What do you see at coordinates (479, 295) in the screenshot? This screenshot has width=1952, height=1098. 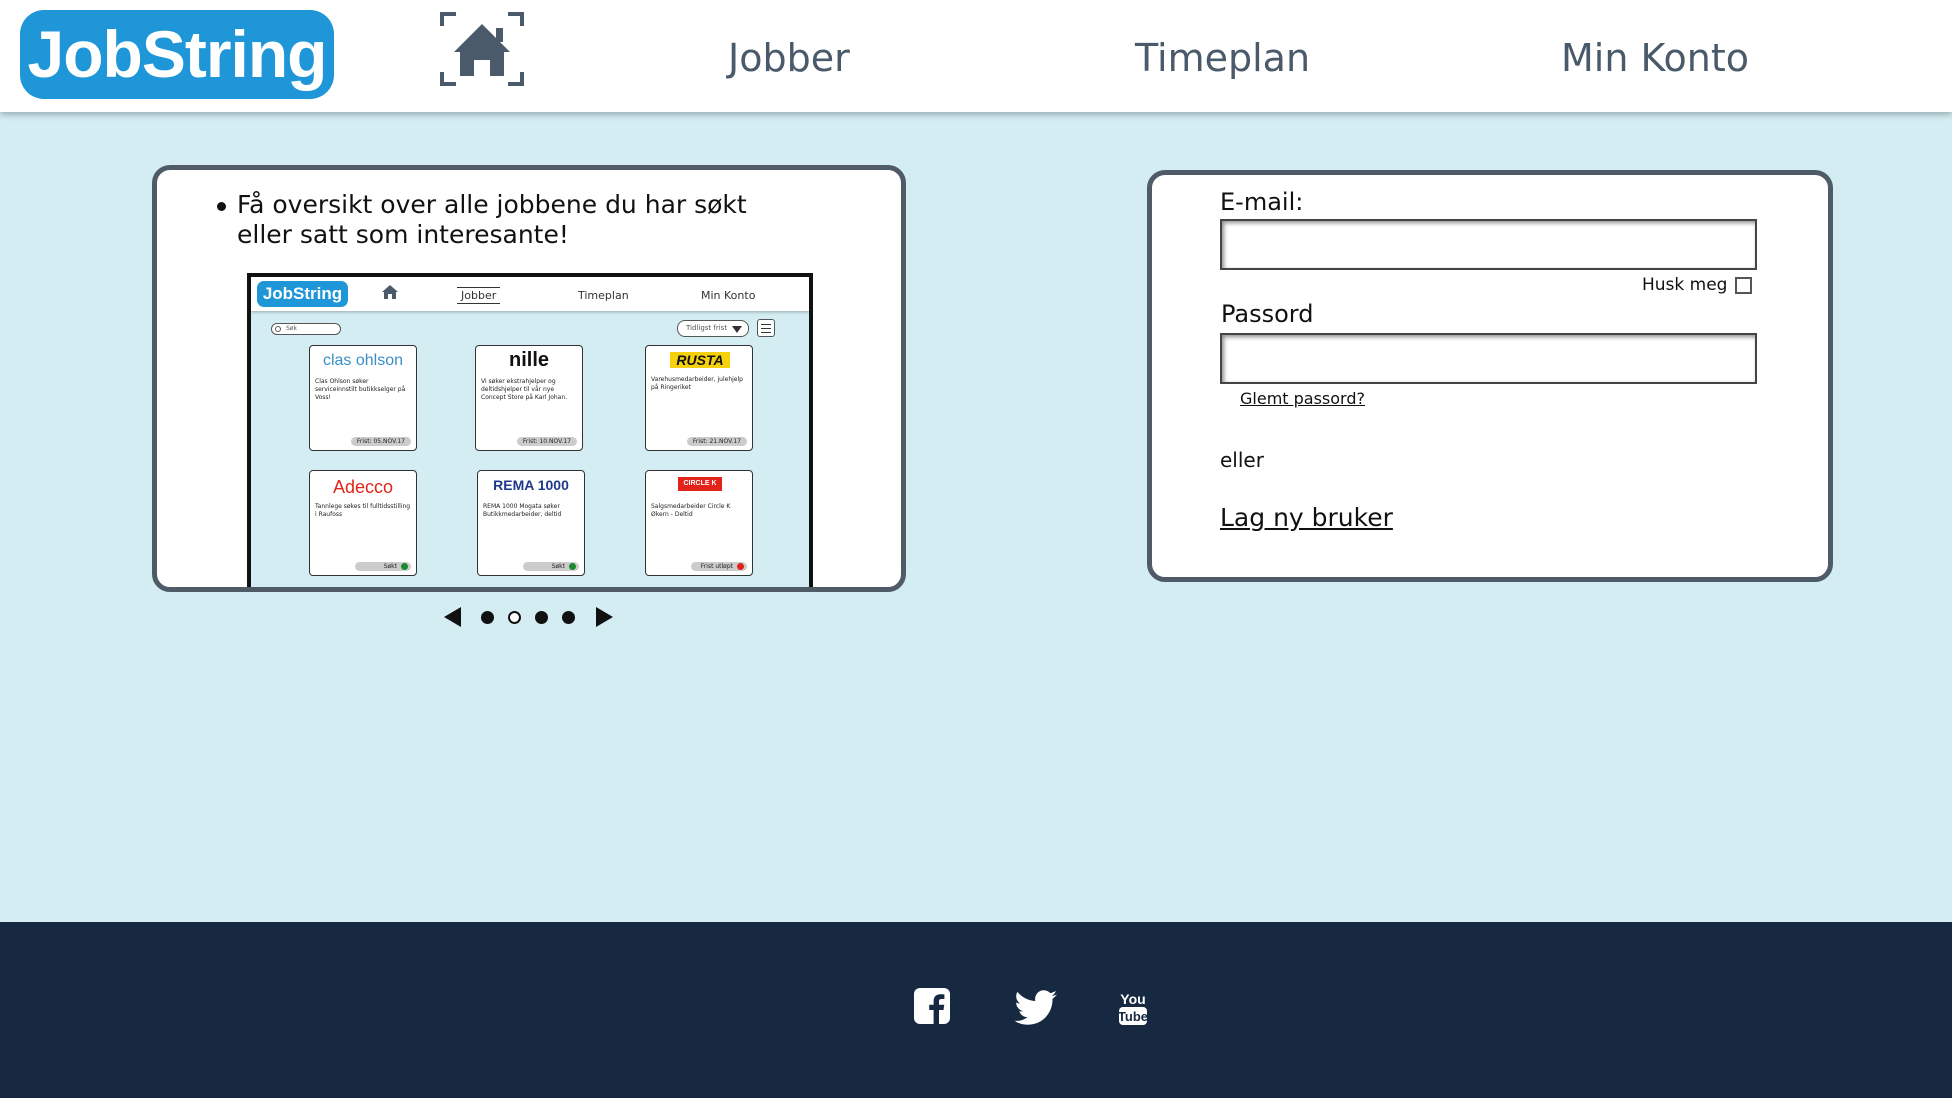 I see `preview-nav-jobber: Jobber` at bounding box center [479, 295].